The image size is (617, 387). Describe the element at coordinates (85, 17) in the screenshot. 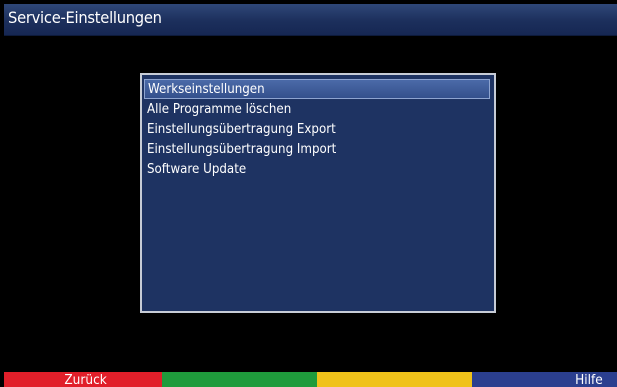

I see `page-title: Service-Einstellungen` at that location.